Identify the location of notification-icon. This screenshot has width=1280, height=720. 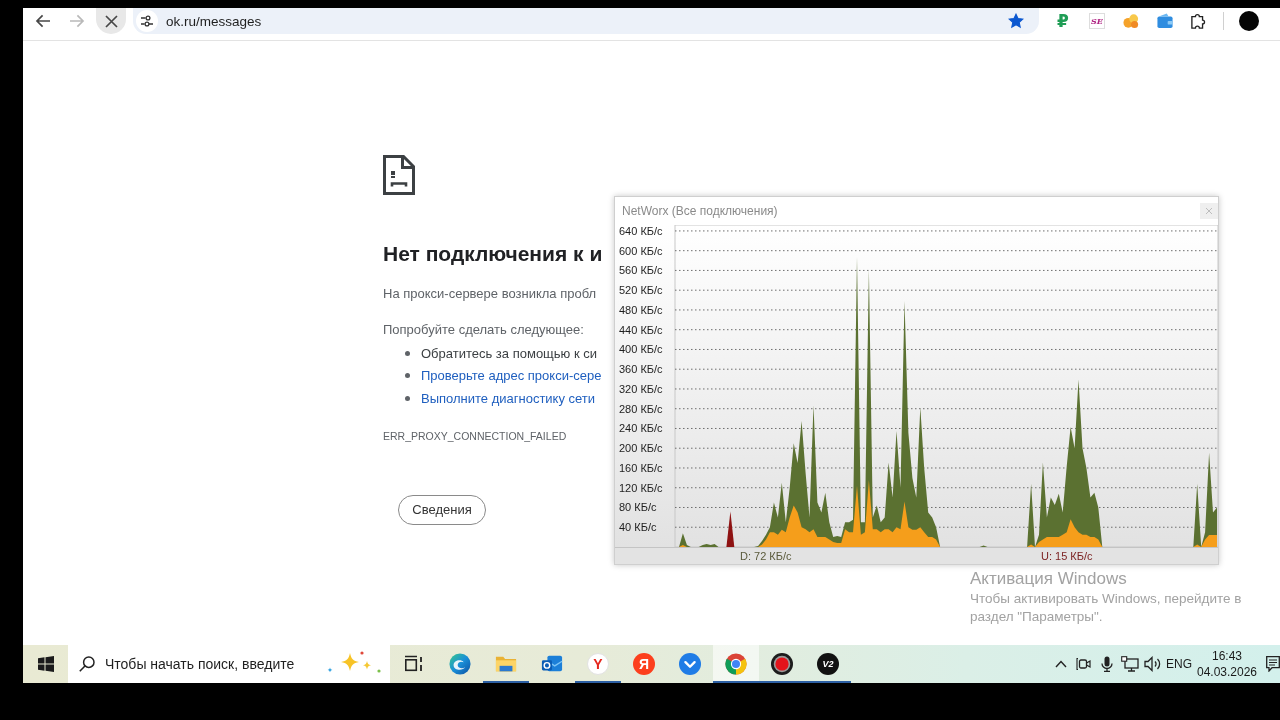
(1273, 664).